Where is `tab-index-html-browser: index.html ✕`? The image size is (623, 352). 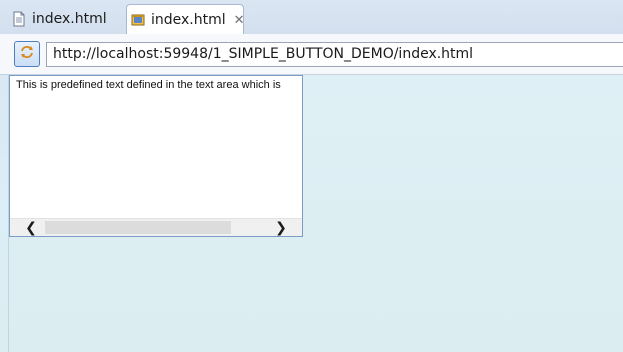
tab-index-html-browser: index.html ✕ is located at coordinates (185, 19).